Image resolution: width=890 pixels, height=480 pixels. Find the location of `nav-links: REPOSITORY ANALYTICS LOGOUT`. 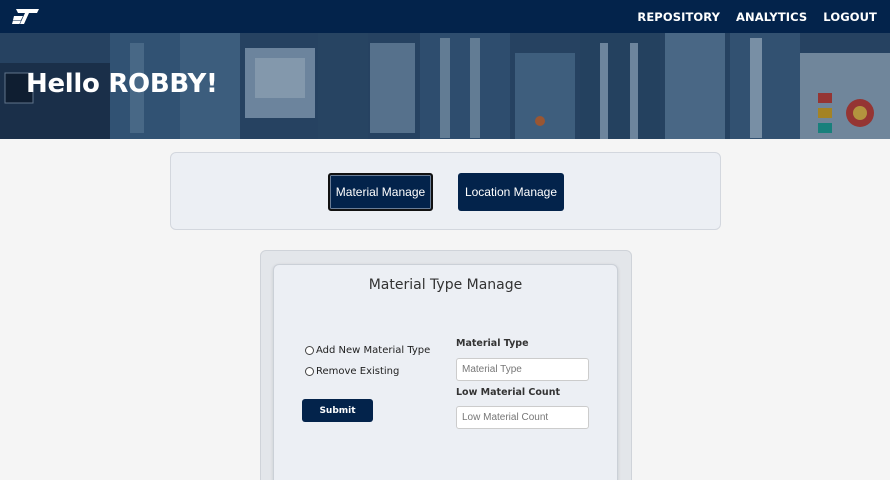

nav-links: REPOSITORY ANALYTICS LOGOUT is located at coordinates (757, 16).